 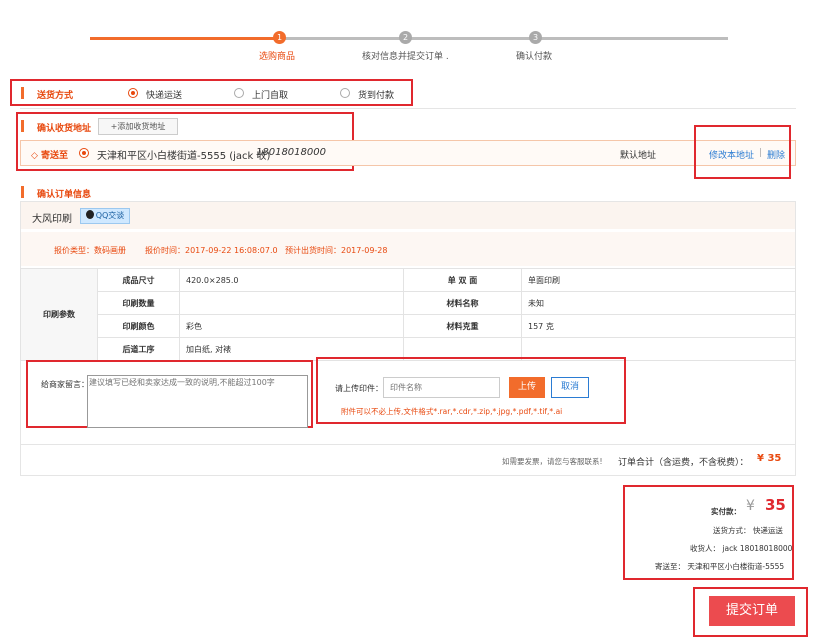 What do you see at coordinates (211, 250) in the screenshot?
I see `quote-time: 报价时间：2017-09-22 16:08:07.0` at bounding box center [211, 250].